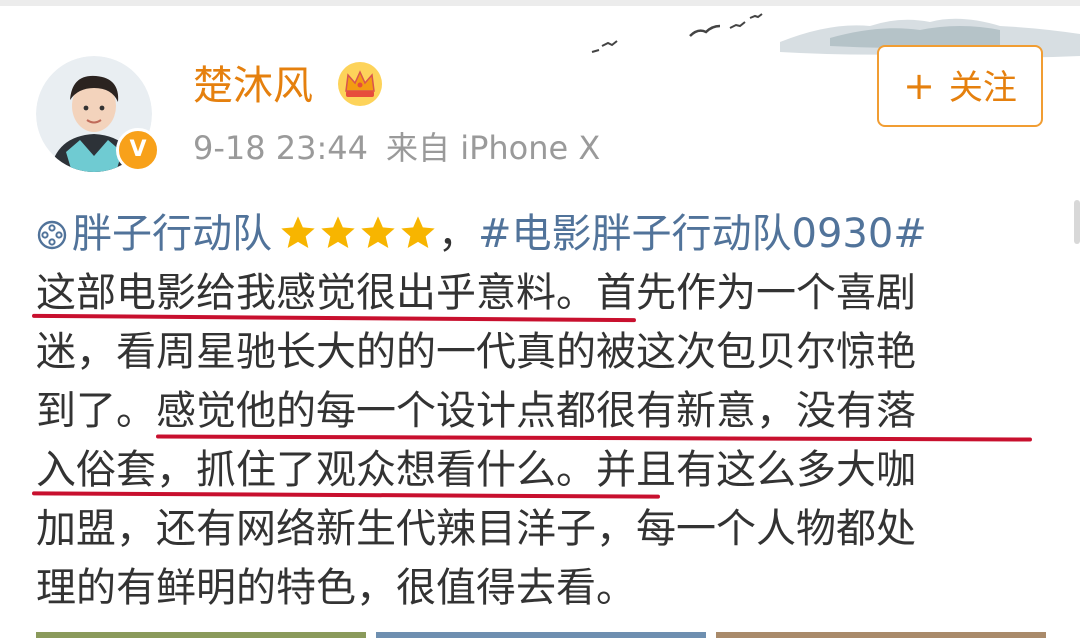  What do you see at coordinates (493, 148) in the screenshot?
I see `post-source: 来自 iPhone X` at bounding box center [493, 148].